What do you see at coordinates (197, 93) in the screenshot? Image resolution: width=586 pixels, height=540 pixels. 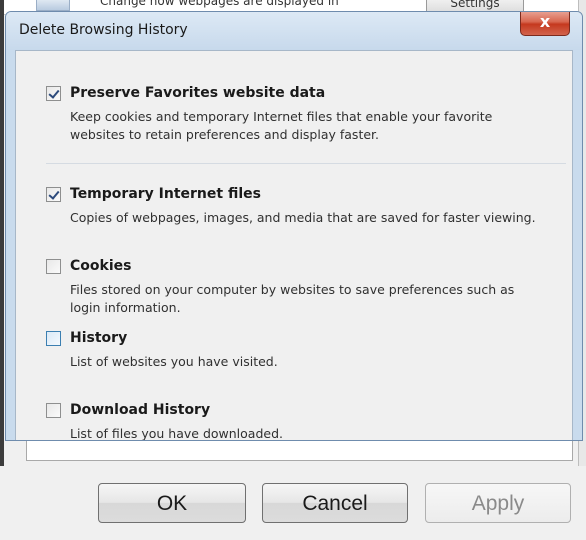 I see `preserve-favorites-label: Preserve Favorites website data` at bounding box center [197, 93].